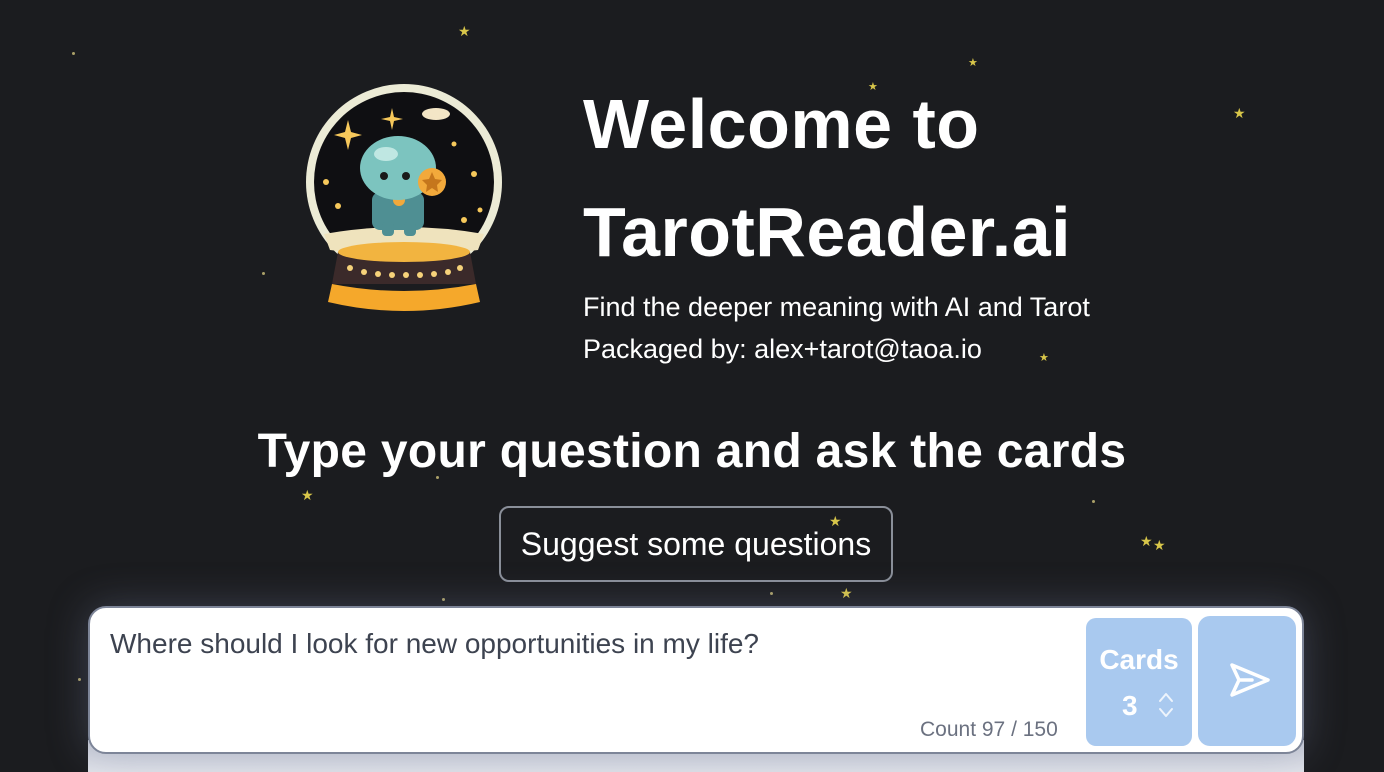 This screenshot has width=1384, height=772. I want to click on character-count: Count 97 / 150, so click(989, 729).